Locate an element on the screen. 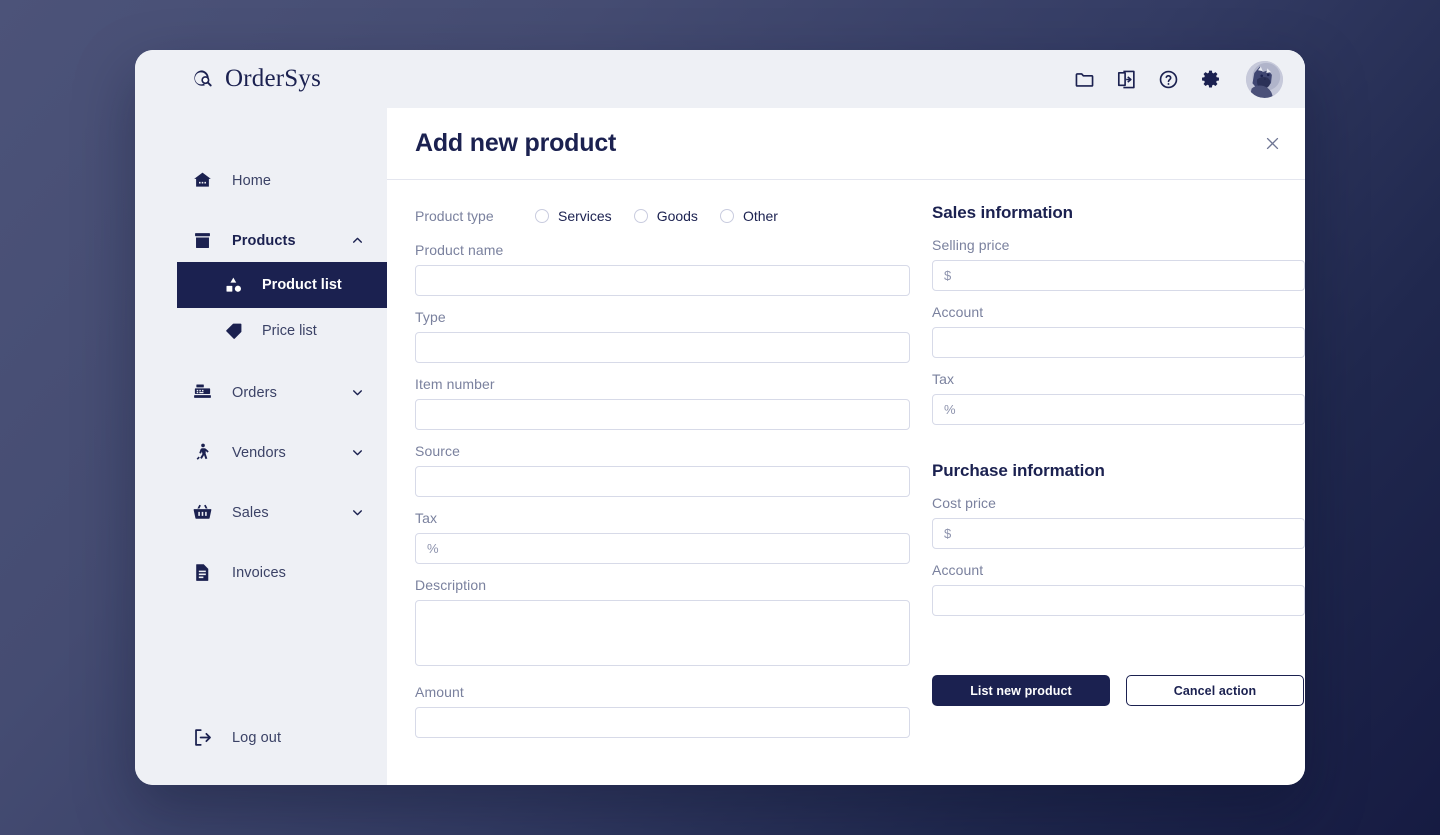  purchase-account-input is located at coordinates (1118, 600).